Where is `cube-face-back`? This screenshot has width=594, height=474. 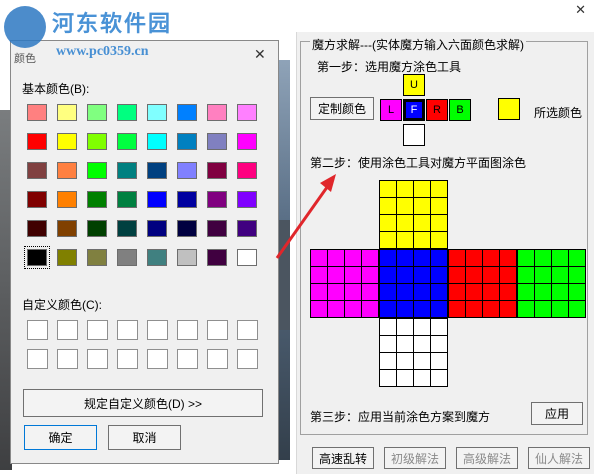 cube-face-back is located at coordinates (551, 283).